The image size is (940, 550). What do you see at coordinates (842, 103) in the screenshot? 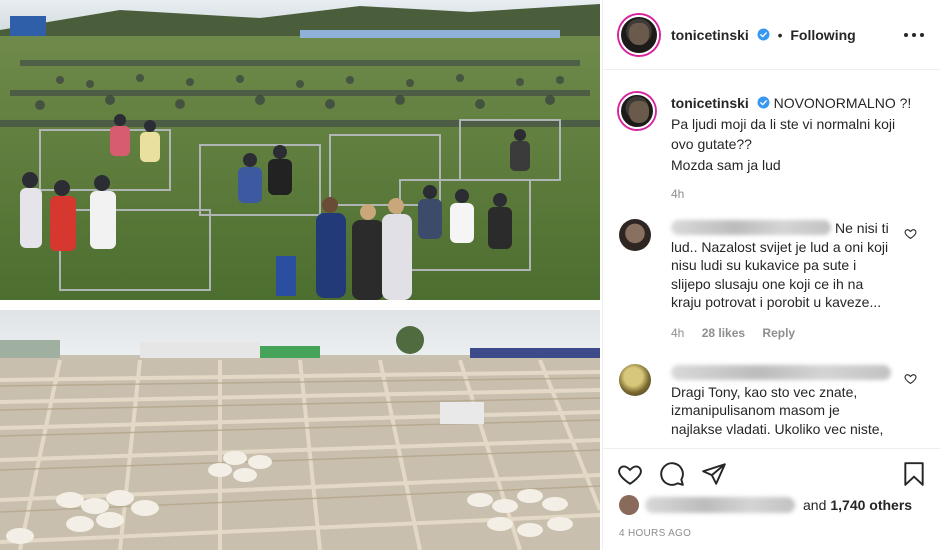
I see `caption-line: NOVONORMALNO ?!` at bounding box center [842, 103].